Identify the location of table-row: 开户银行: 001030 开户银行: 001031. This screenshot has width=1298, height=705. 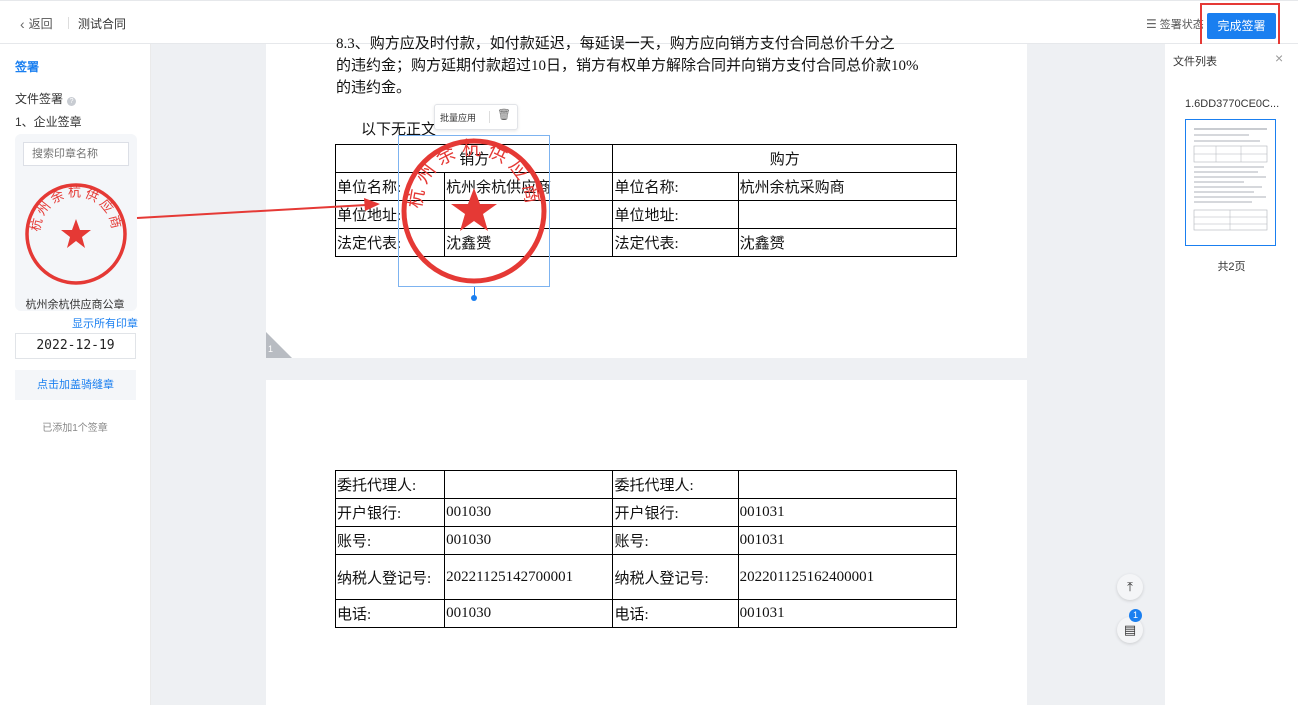
(646, 512).